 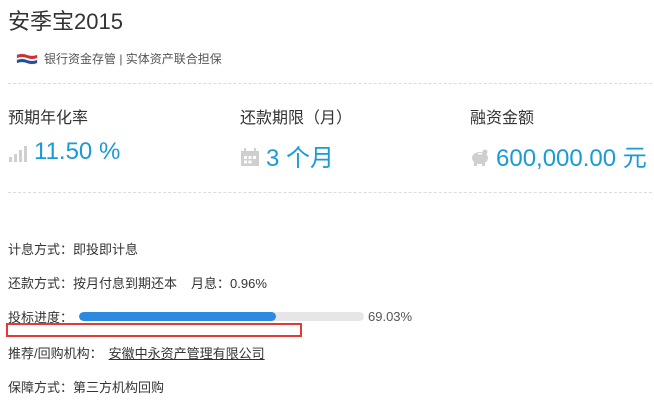 I want to click on rate-value: 11.50 %, so click(x=77, y=151).